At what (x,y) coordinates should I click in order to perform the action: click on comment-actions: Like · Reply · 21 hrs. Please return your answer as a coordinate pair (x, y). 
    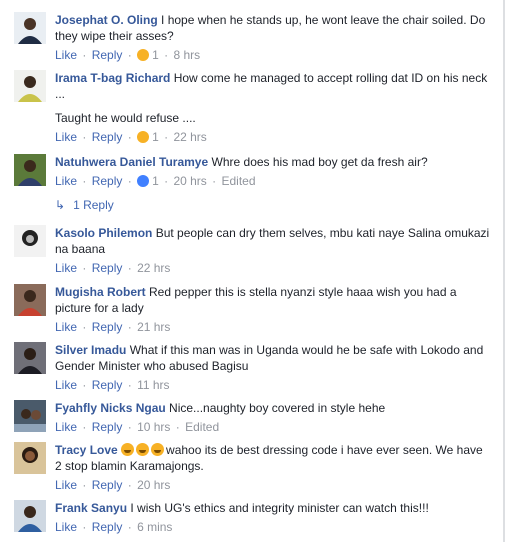
    Looking at the image, I should click on (113, 327).